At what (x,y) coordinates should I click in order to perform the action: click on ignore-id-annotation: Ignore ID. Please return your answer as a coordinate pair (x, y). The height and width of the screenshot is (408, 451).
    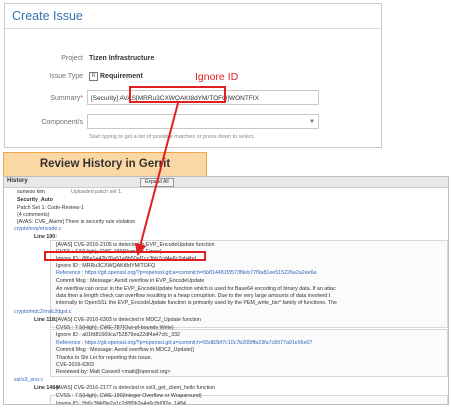
    Looking at the image, I should click on (217, 77).